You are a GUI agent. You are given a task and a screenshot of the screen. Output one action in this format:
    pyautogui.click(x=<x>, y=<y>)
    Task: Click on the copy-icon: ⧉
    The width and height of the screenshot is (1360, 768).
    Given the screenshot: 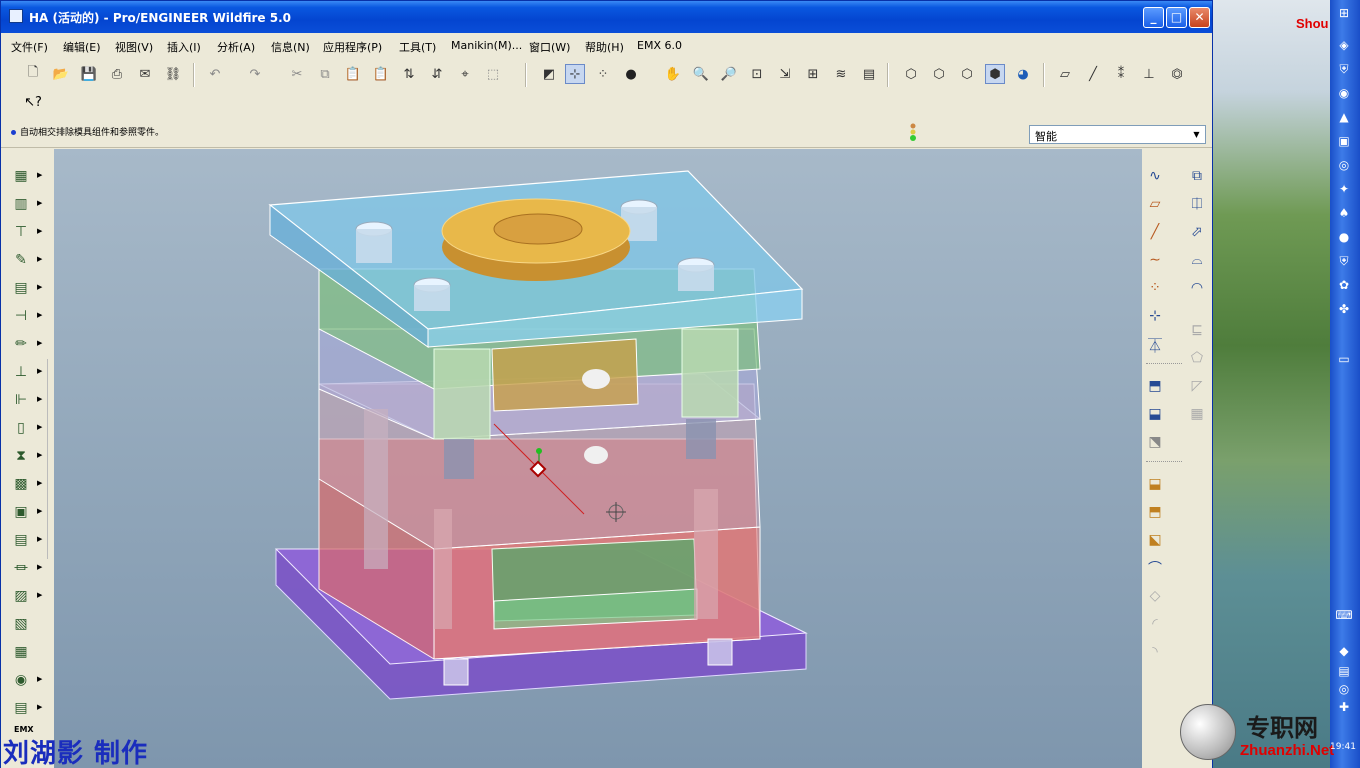 What is the action you would take?
    pyautogui.click(x=325, y=74)
    